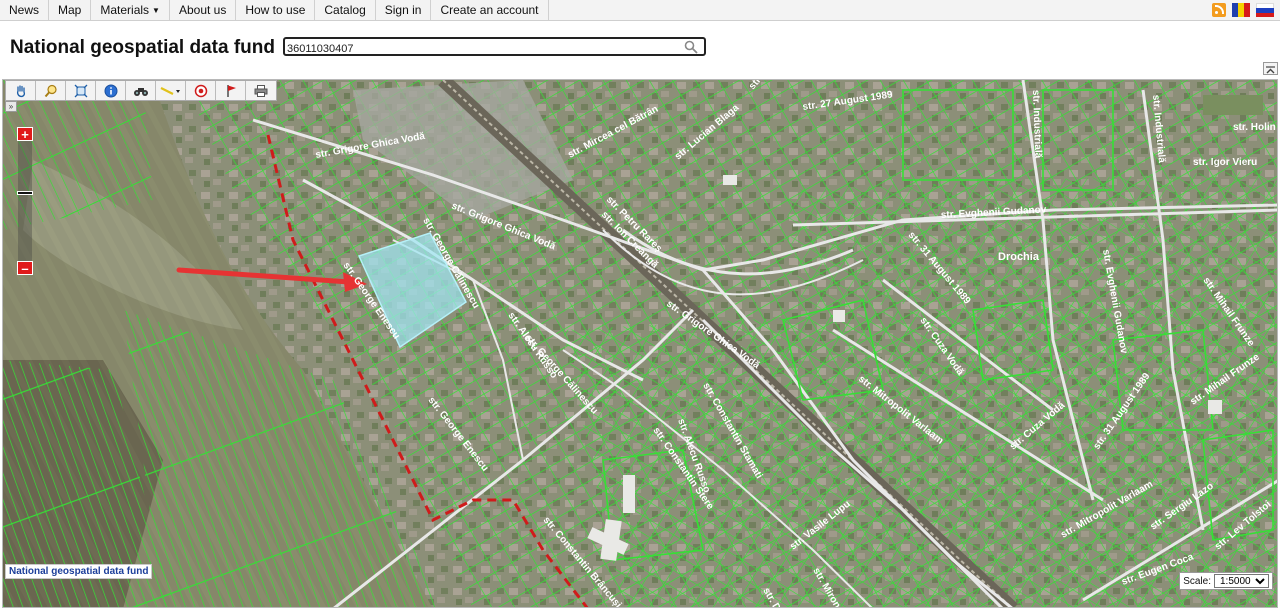 The width and height of the screenshot is (1280, 610). I want to click on scale-control: Scale: 1:5000, so click(1226, 581).